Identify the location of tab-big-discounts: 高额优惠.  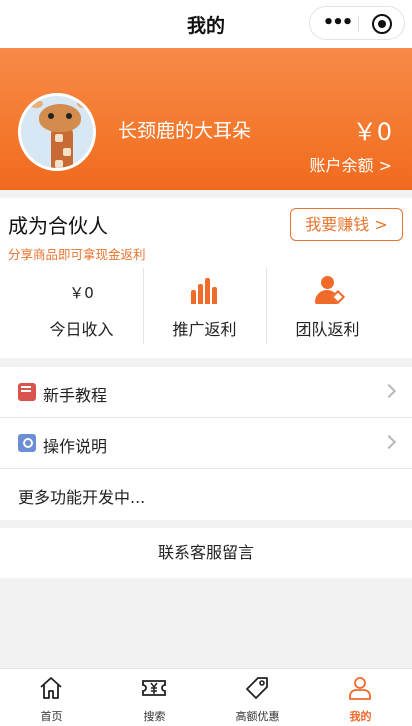
(257, 697).